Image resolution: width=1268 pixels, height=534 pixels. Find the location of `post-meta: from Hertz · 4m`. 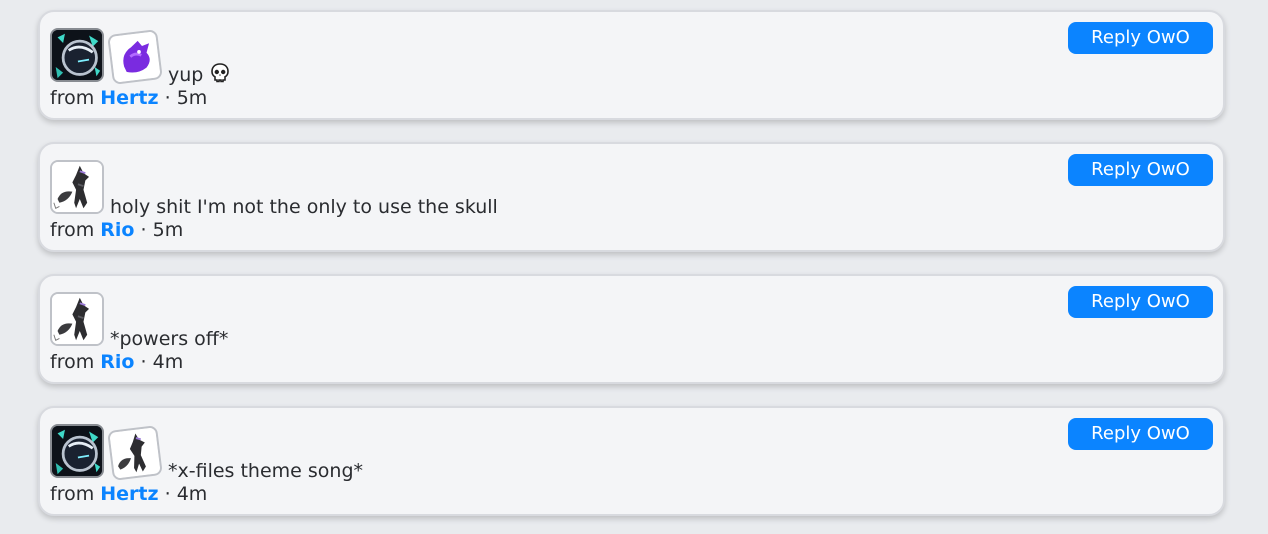

post-meta: from Hertz · 4m is located at coordinates (129, 494).